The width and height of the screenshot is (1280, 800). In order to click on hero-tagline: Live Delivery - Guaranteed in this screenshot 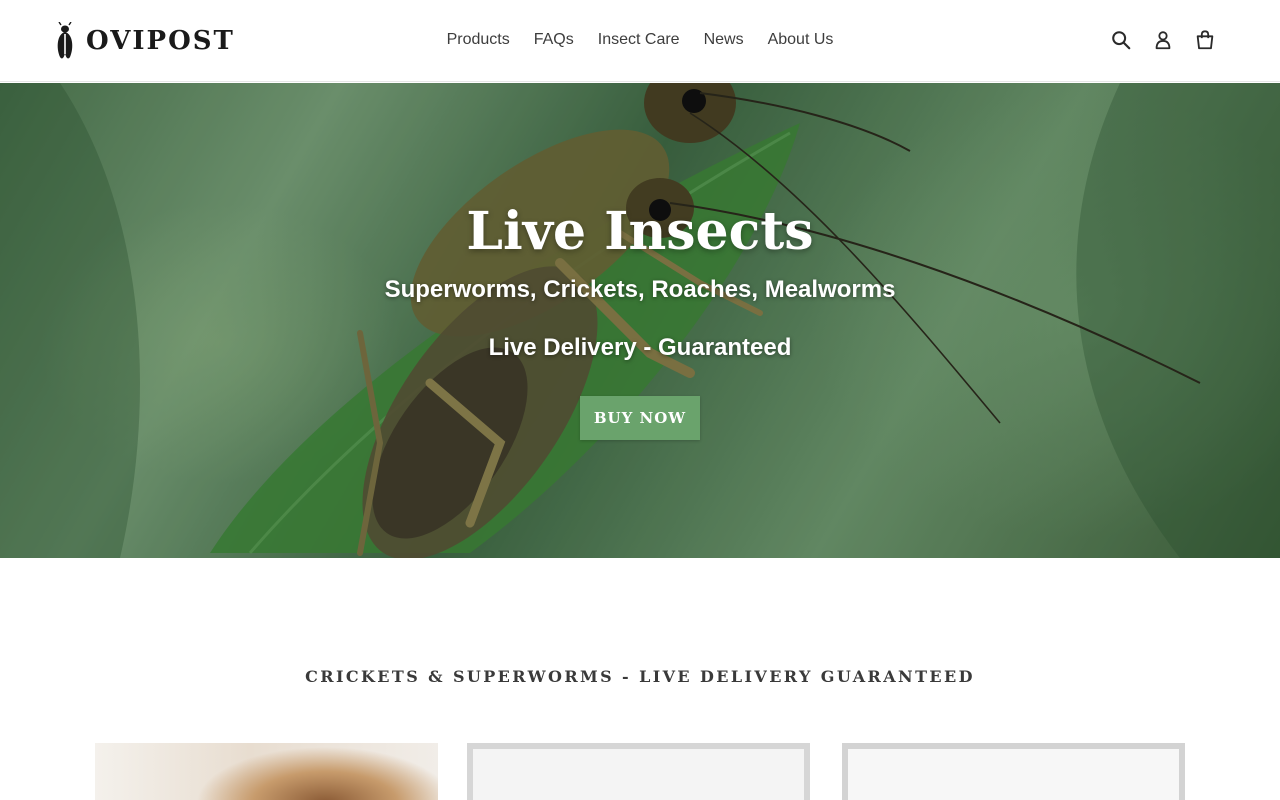, I will do `click(640, 347)`.